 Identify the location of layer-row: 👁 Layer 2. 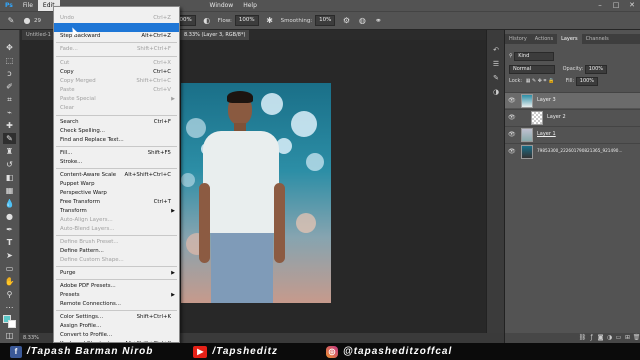
(572, 117).